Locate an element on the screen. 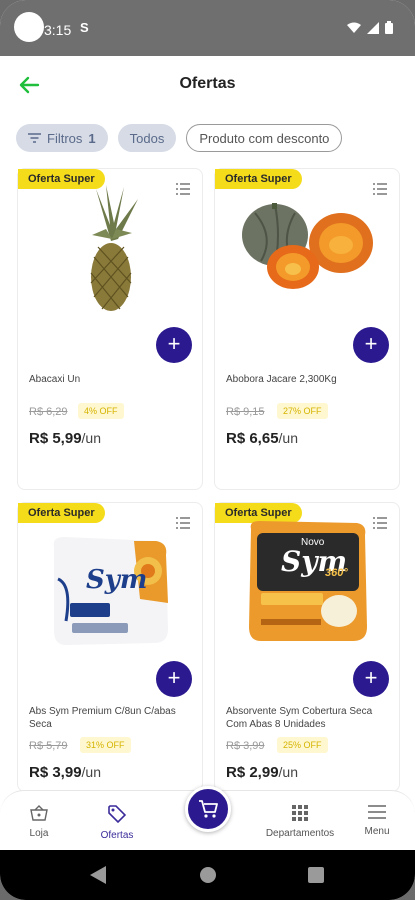 This screenshot has height=900, width=415. discount-badge: 31% OFF is located at coordinates (105, 745).